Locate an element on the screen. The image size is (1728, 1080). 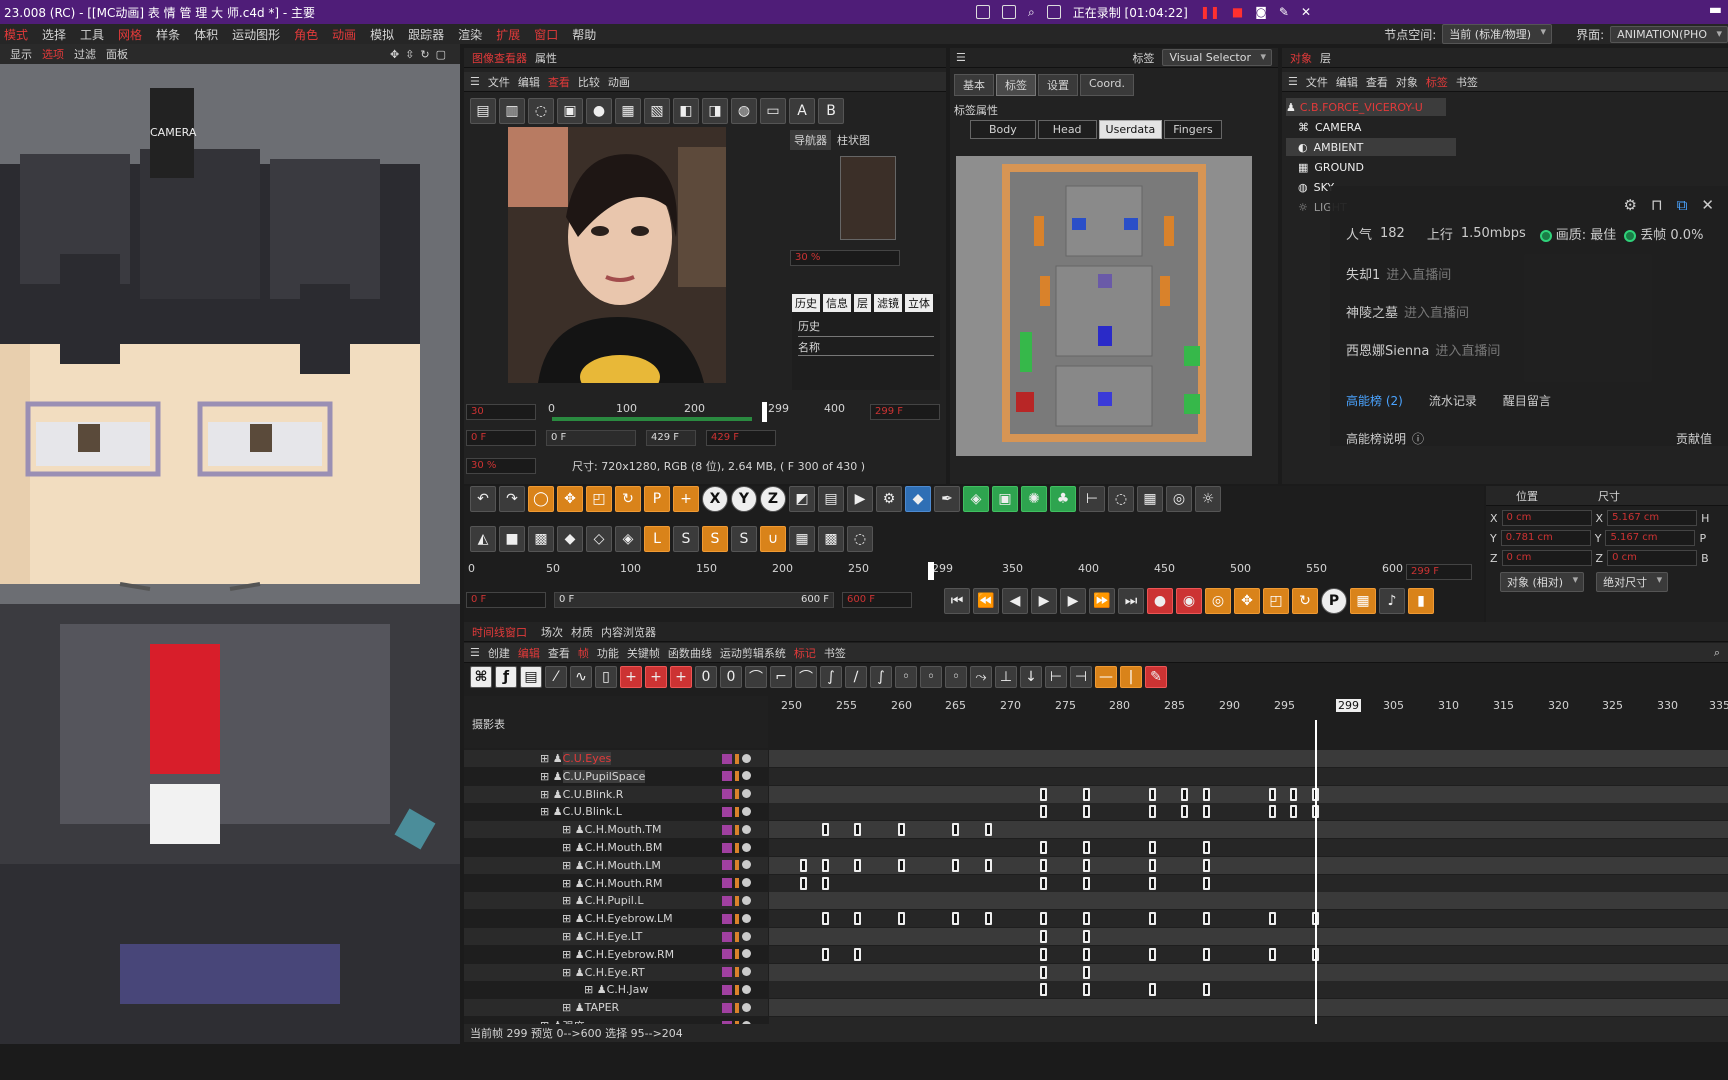
tab-navigator: 导航器 is located at coordinates (810, 140).